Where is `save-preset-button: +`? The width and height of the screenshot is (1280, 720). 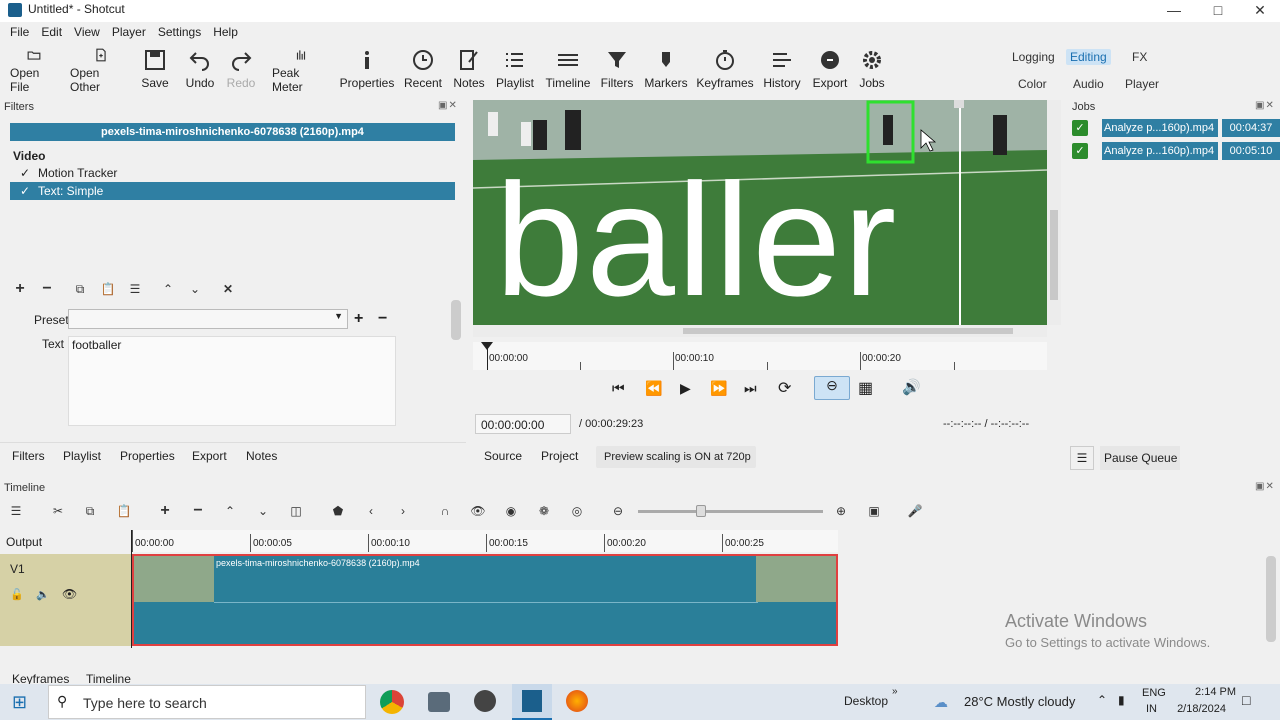
save-preset-button: + is located at coordinates (358, 319).